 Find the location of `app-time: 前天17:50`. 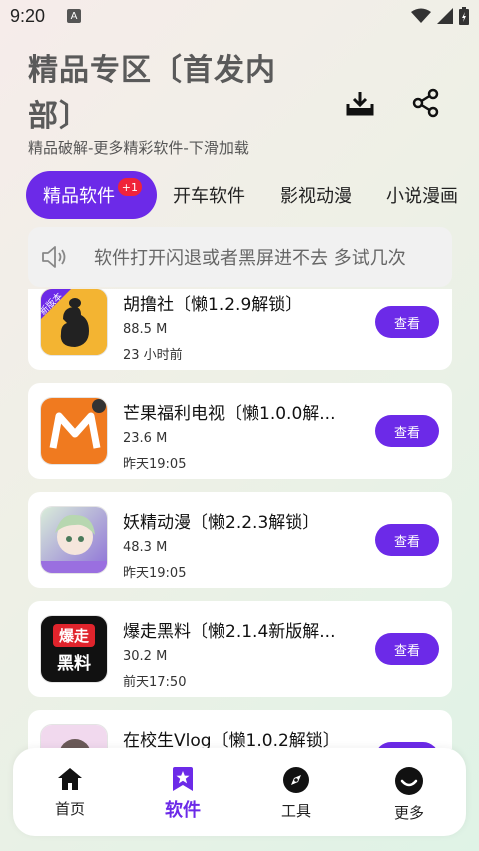

app-time: 前天17:50 is located at coordinates (155, 682).